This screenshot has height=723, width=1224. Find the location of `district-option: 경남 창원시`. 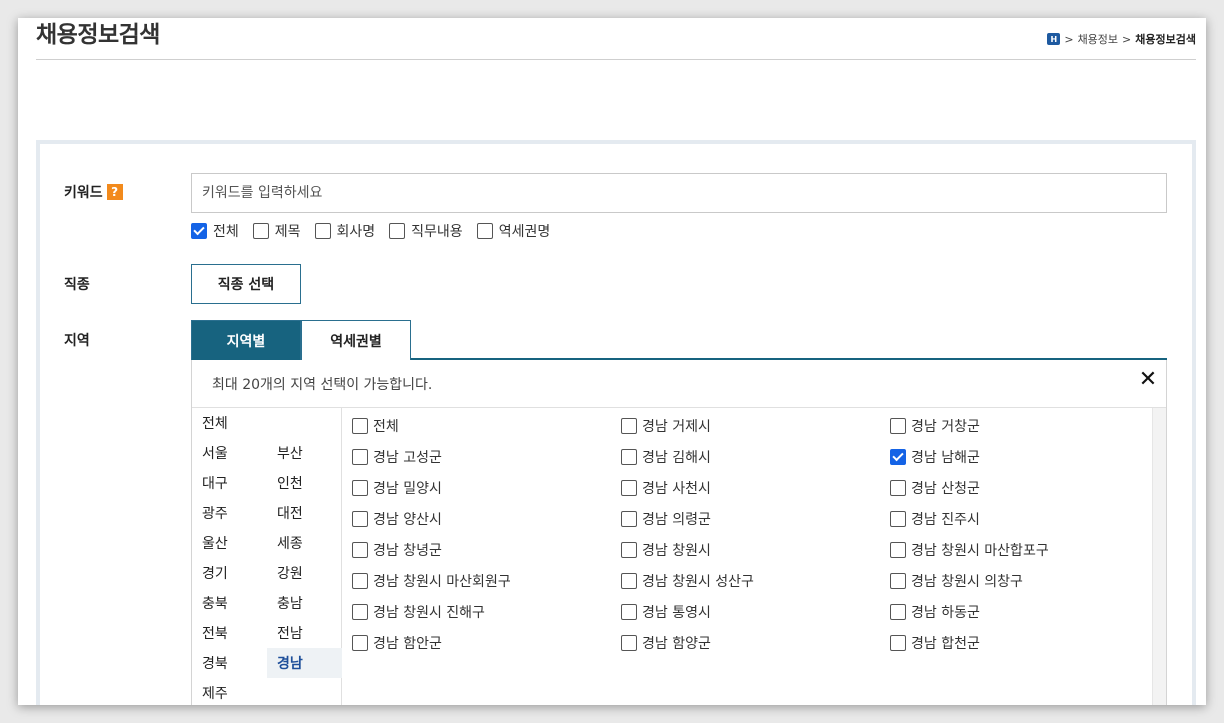

district-option: 경남 창원시 is located at coordinates (666, 550).